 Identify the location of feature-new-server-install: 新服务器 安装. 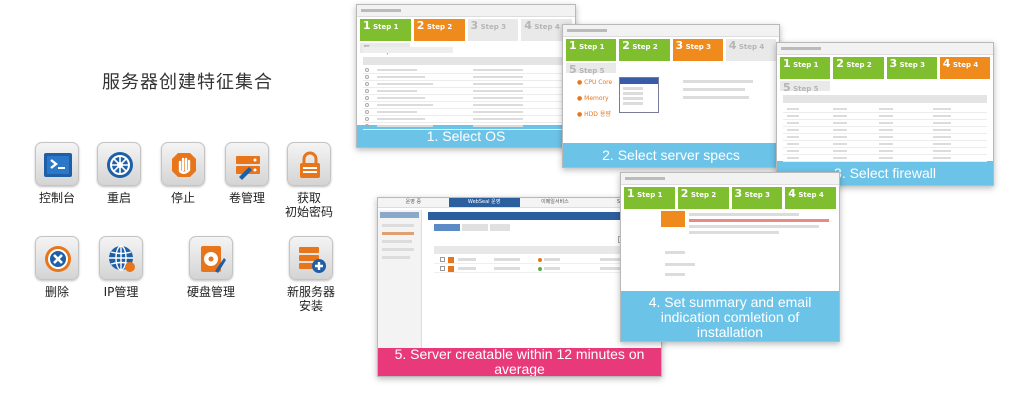
(311, 274).